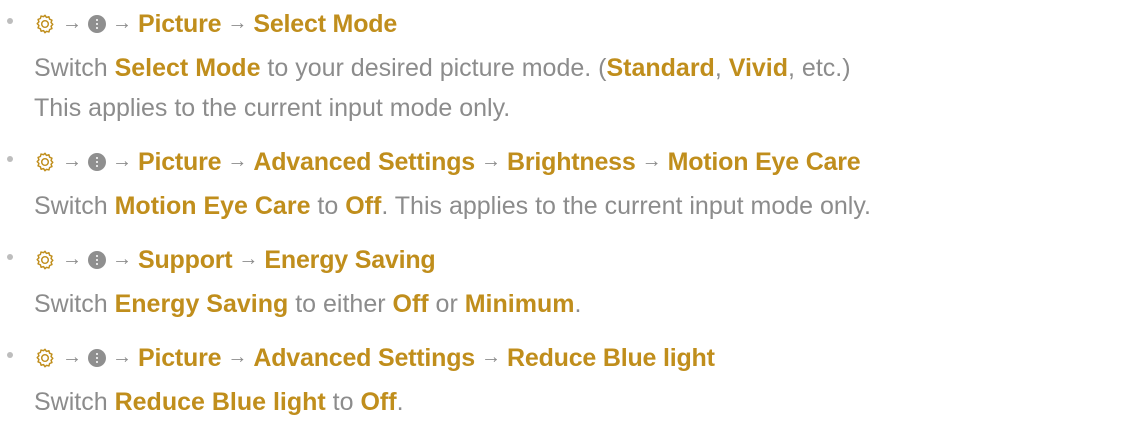  Describe the element at coordinates (433, 68) in the screenshot. I see `description-text: to your desired picture mode. (` at that location.